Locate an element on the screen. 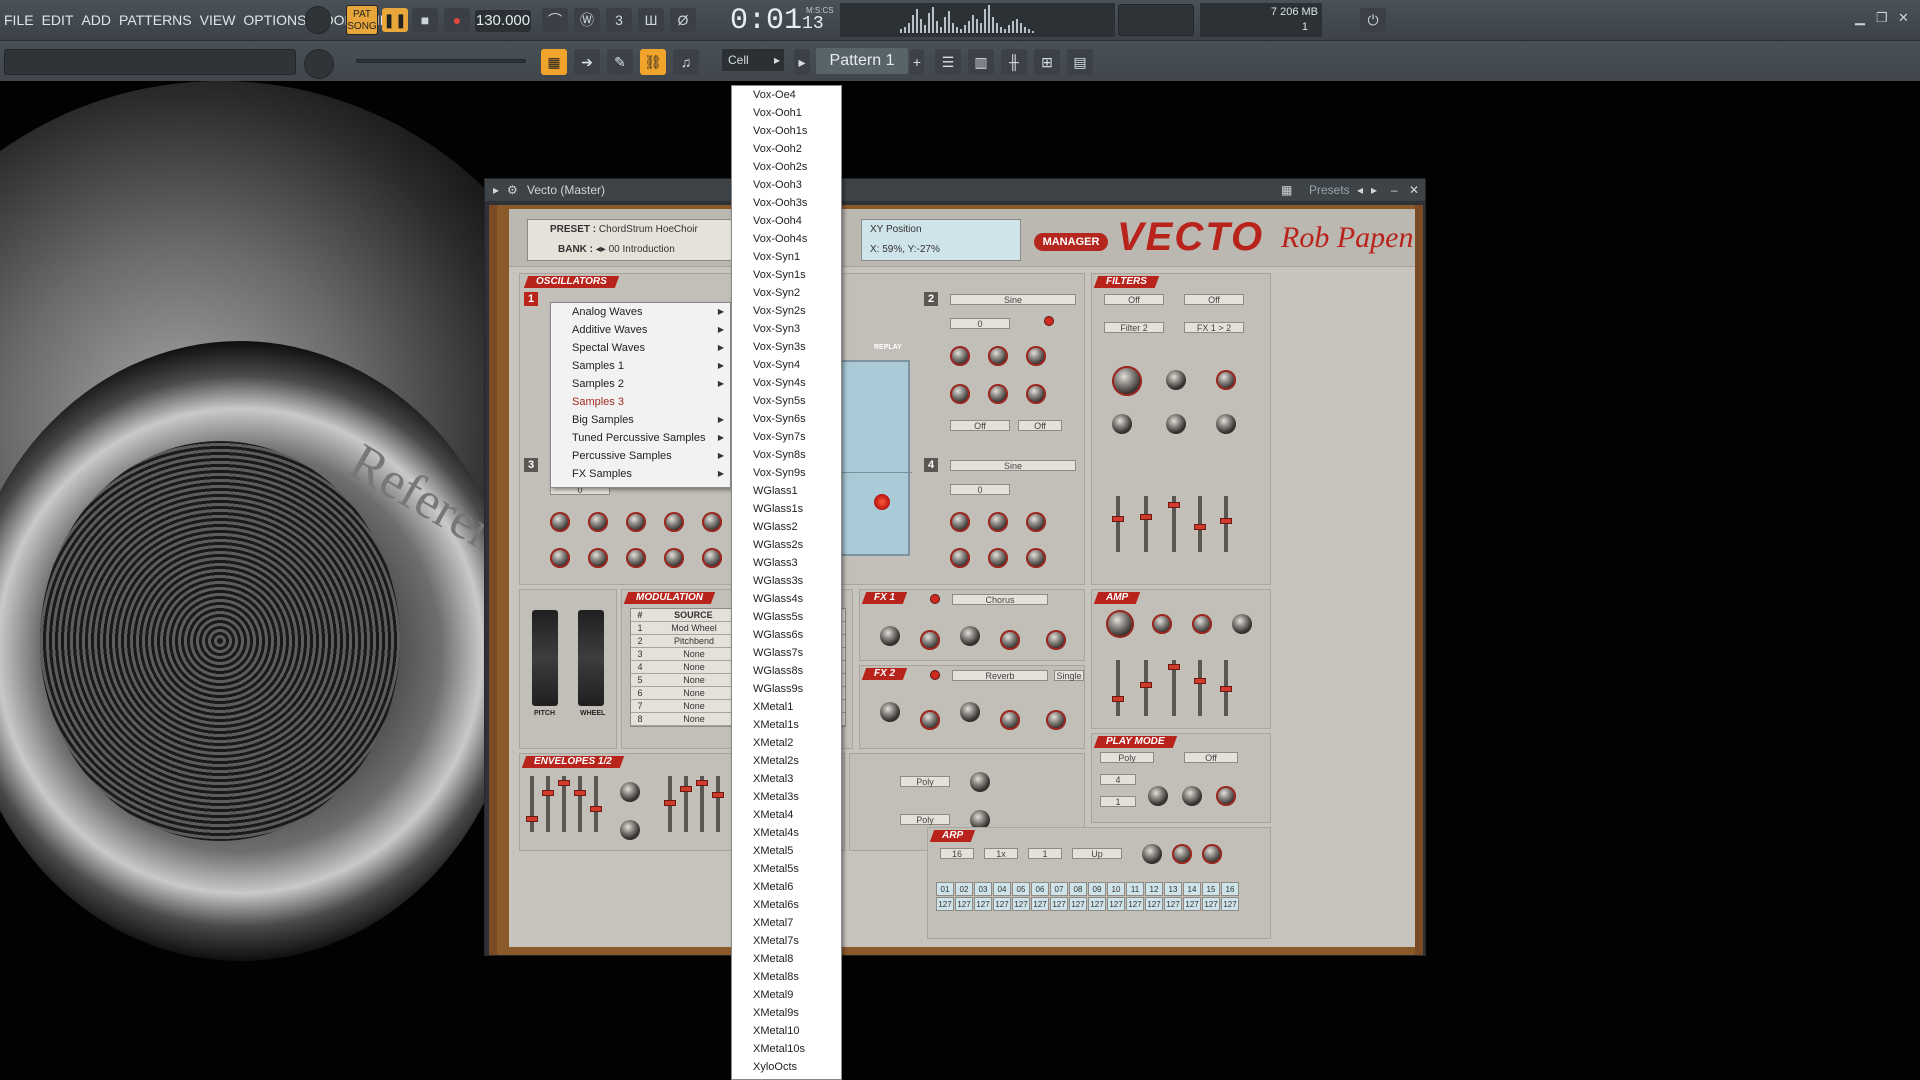  env1-d-slider is located at coordinates (548, 804).